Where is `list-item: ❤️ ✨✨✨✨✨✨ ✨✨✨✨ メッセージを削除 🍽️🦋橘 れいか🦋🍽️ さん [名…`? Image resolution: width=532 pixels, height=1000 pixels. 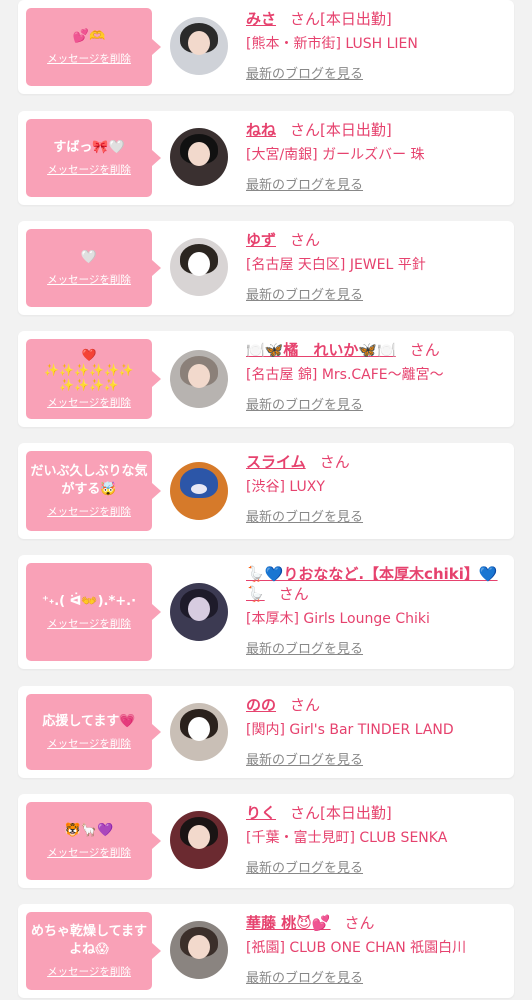 list-item: ❤️ ✨✨✨✨✨✨ ✨✨✨✨ メッセージを削除 🍽️🦋橘 れいか🦋🍽️ さん [名… is located at coordinates (266, 379).